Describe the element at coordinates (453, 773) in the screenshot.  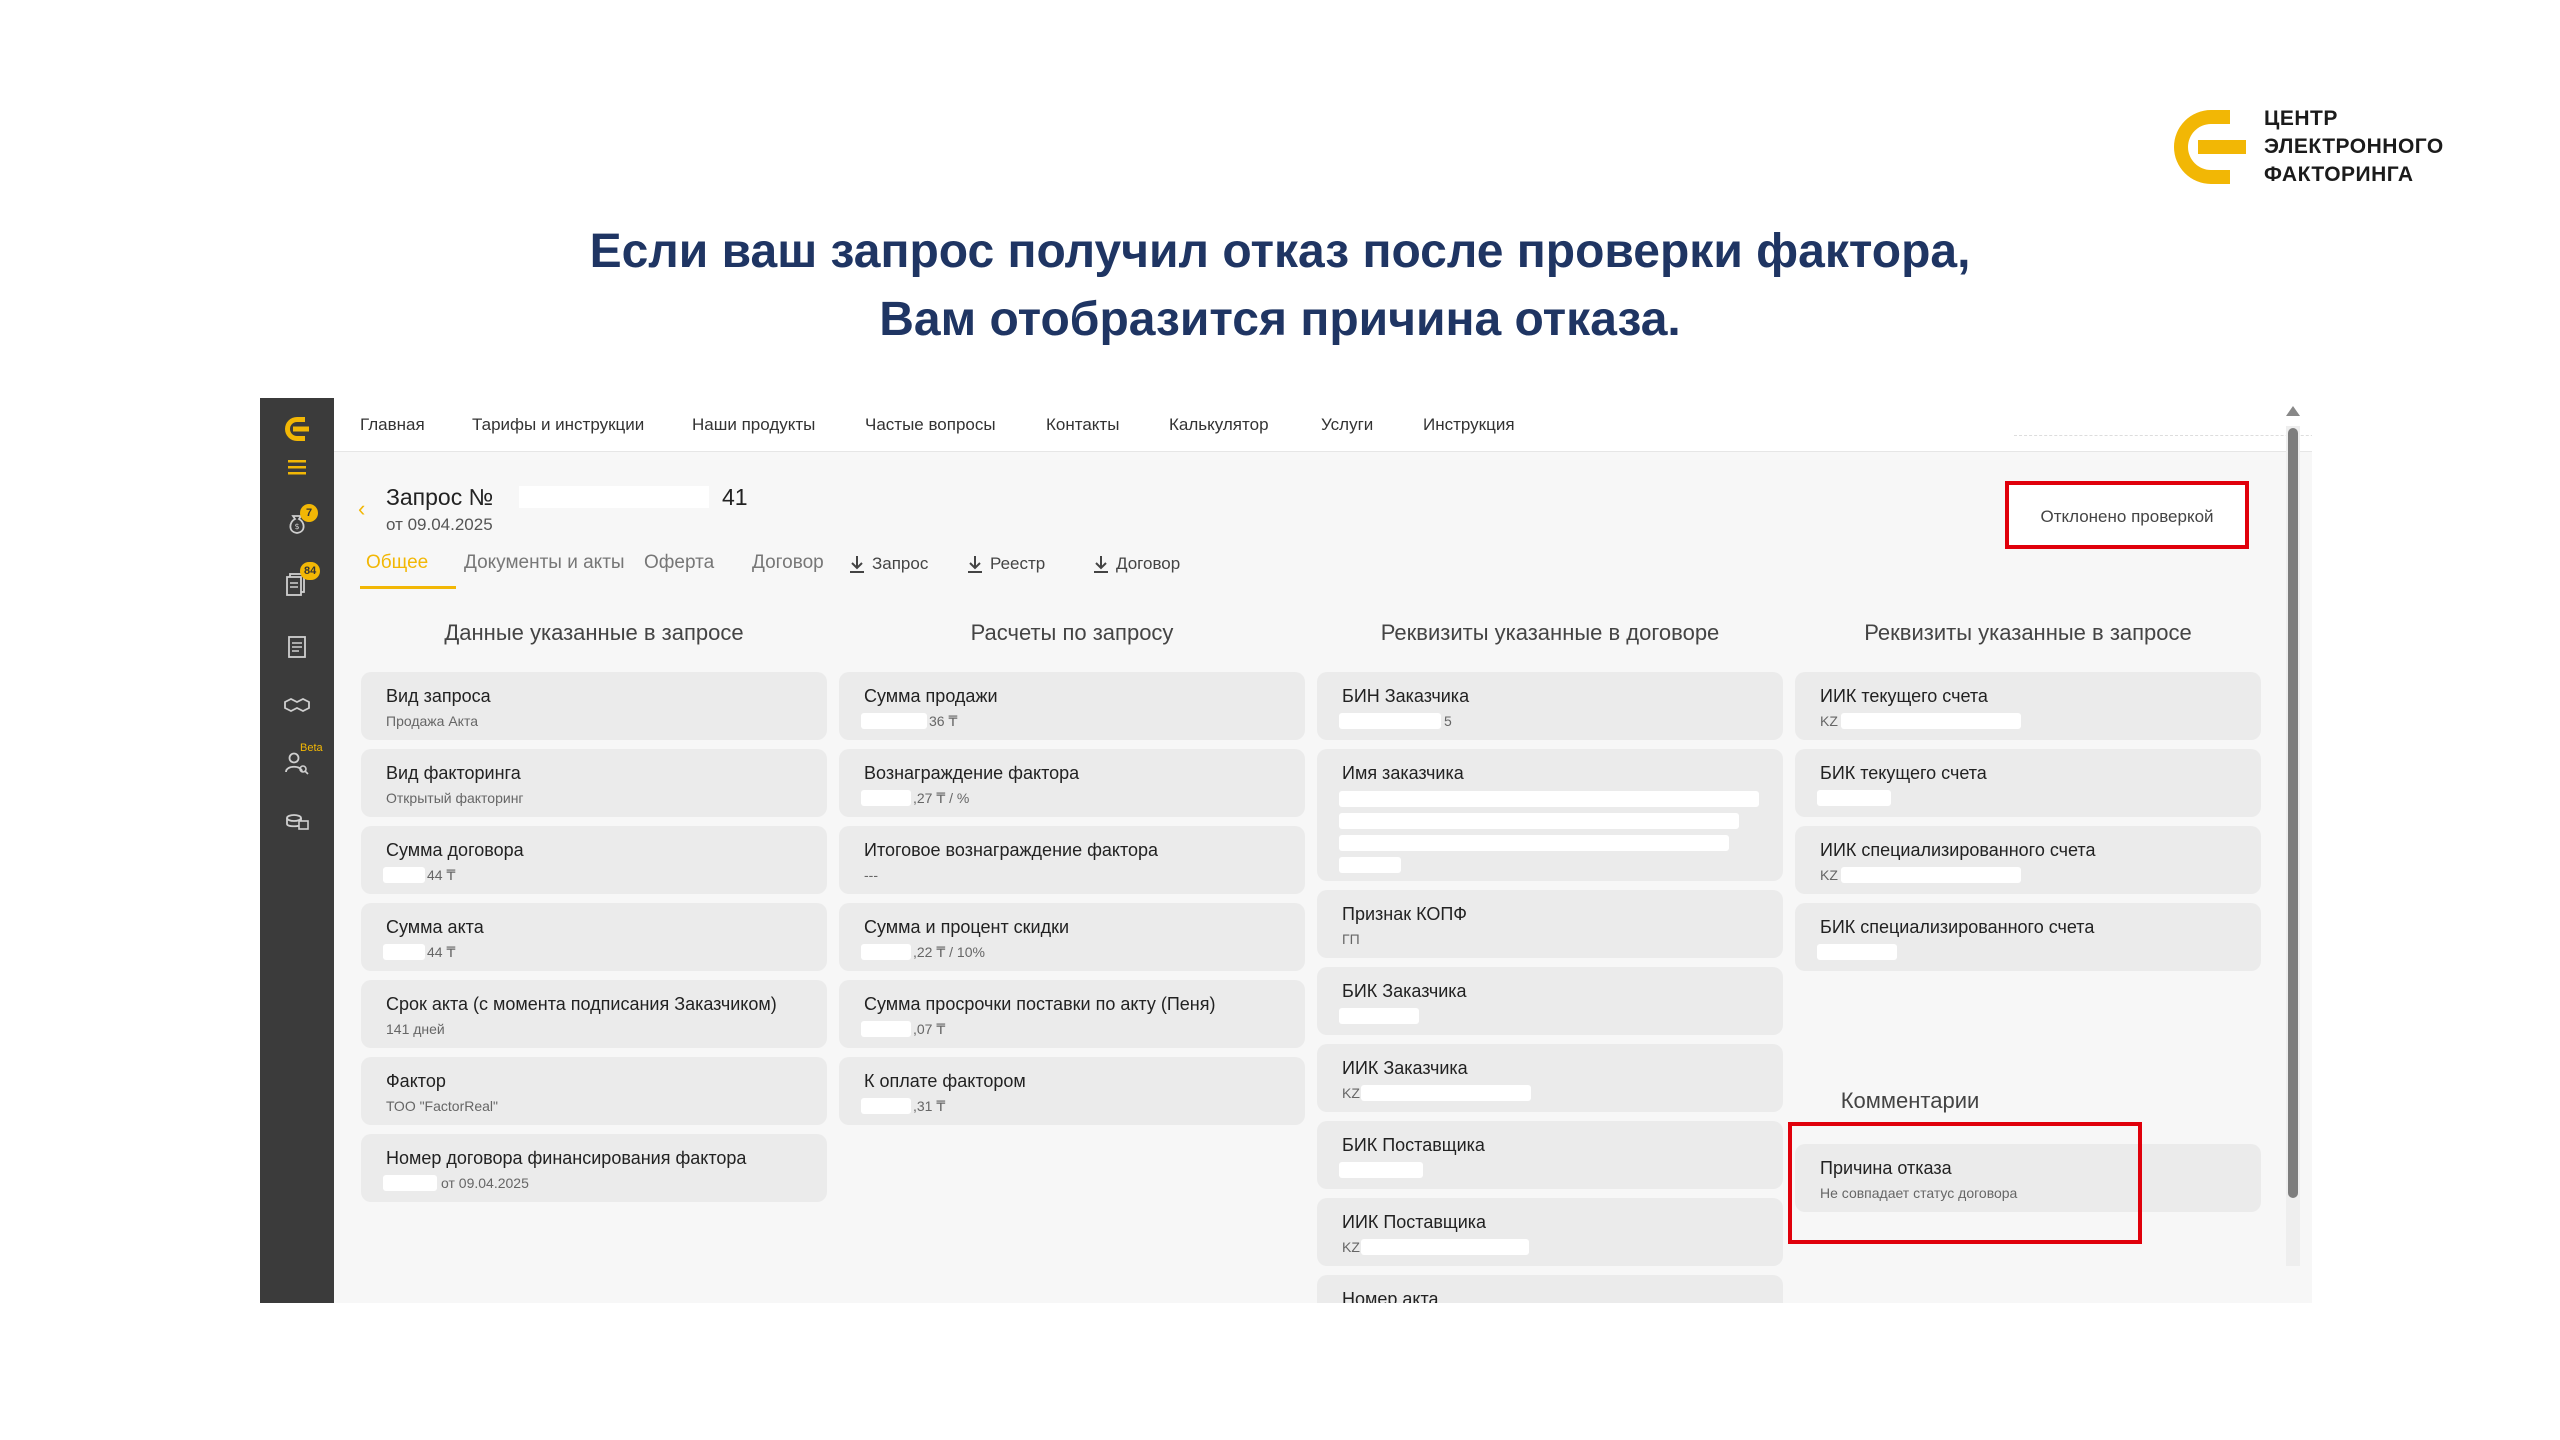
I see `card-label: Вид факторинга` at that location.